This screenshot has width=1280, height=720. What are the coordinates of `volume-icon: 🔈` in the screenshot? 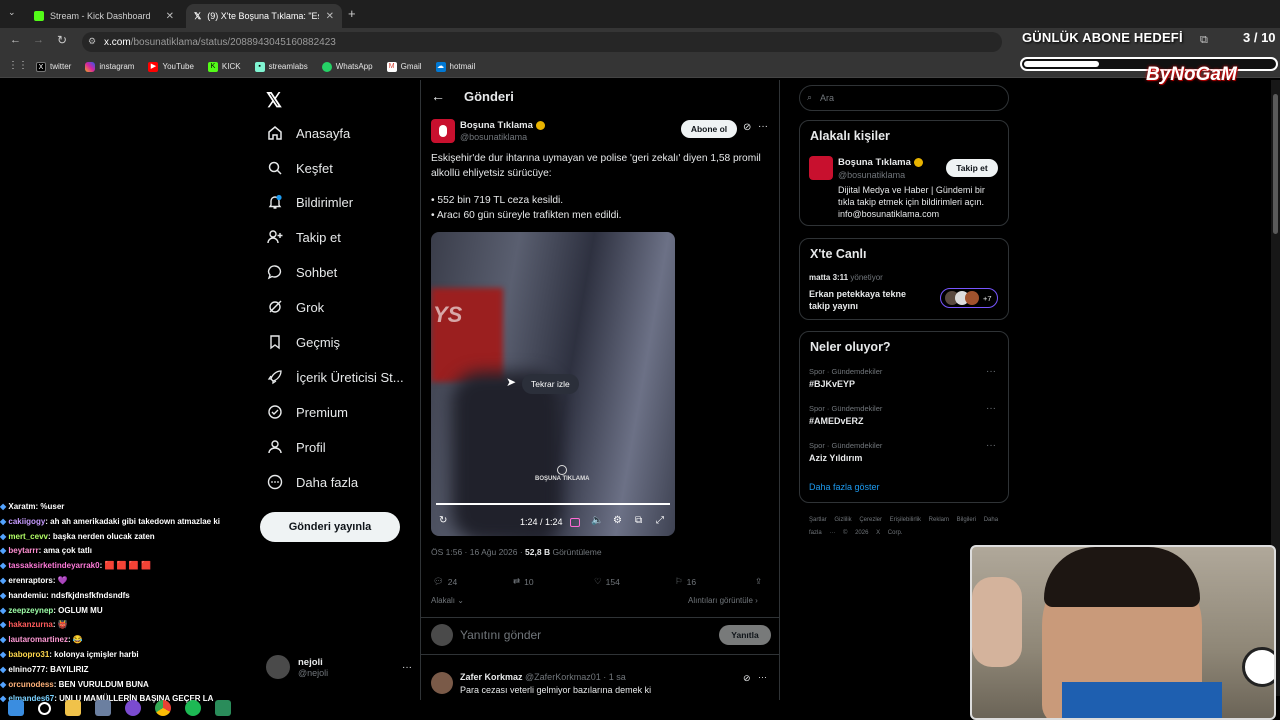 It's located at (597, 520).